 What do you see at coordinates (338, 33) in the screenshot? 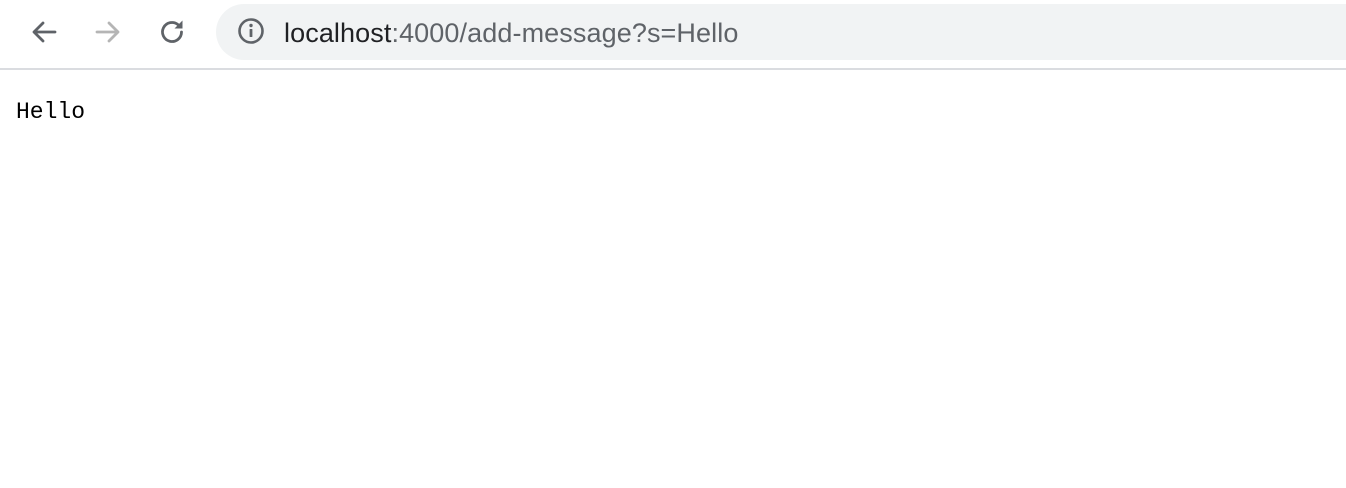
I see `url-host: localhost` at bounding box center [338, 33].